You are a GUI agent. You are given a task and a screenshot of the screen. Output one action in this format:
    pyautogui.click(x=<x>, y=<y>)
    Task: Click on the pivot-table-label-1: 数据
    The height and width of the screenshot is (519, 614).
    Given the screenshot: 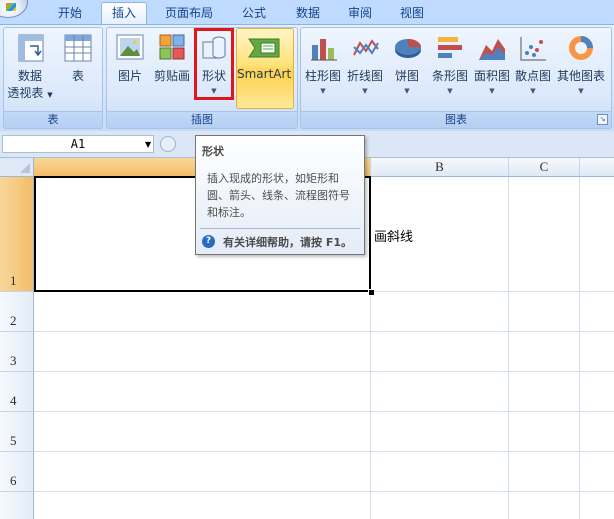 What is the action you would take?
    pyautogui.click(x=29, y=76)
    